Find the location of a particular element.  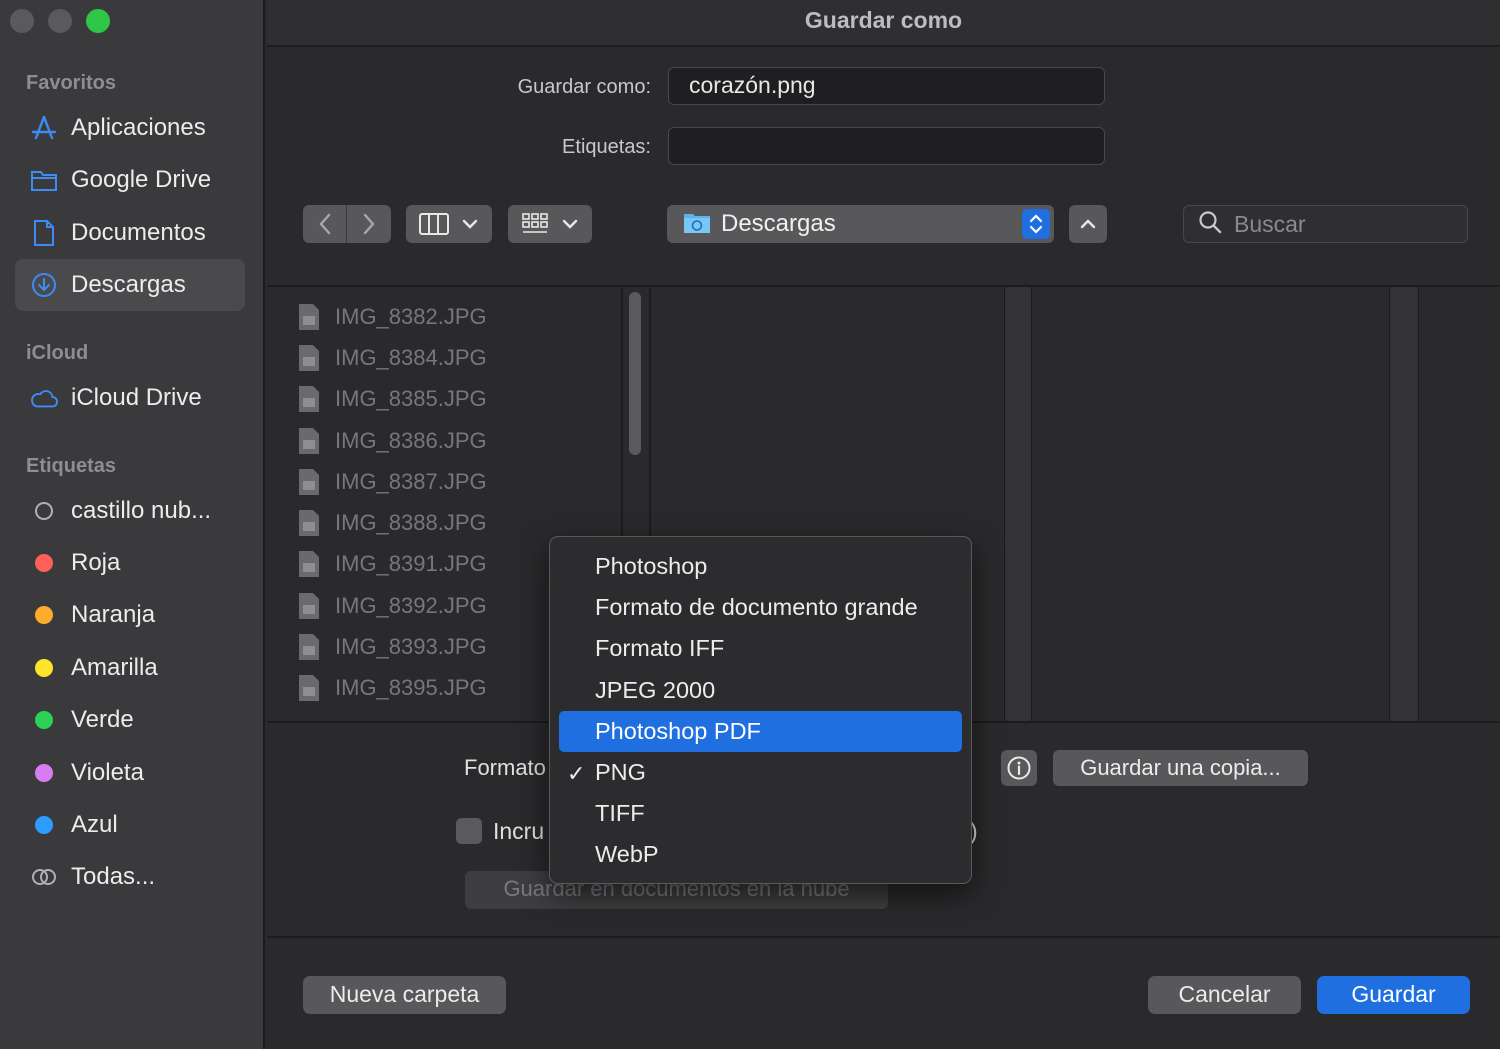

info-button is located at coordinates (1019, 768).